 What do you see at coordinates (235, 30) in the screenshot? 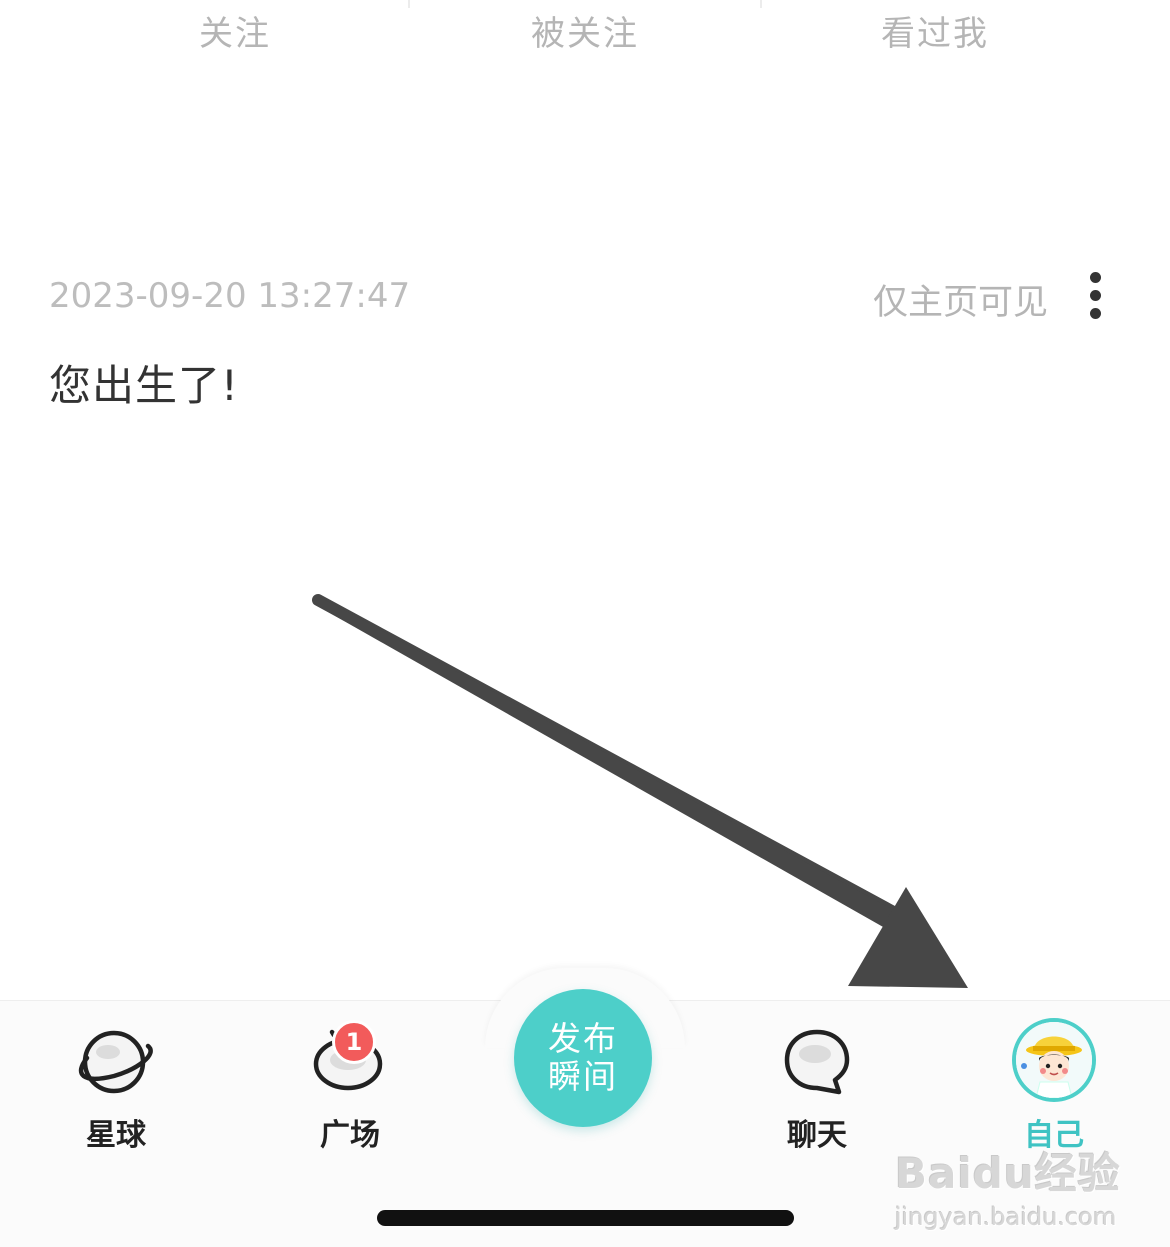
I see `tab-following: 关注` at bounding box center [235, 30].